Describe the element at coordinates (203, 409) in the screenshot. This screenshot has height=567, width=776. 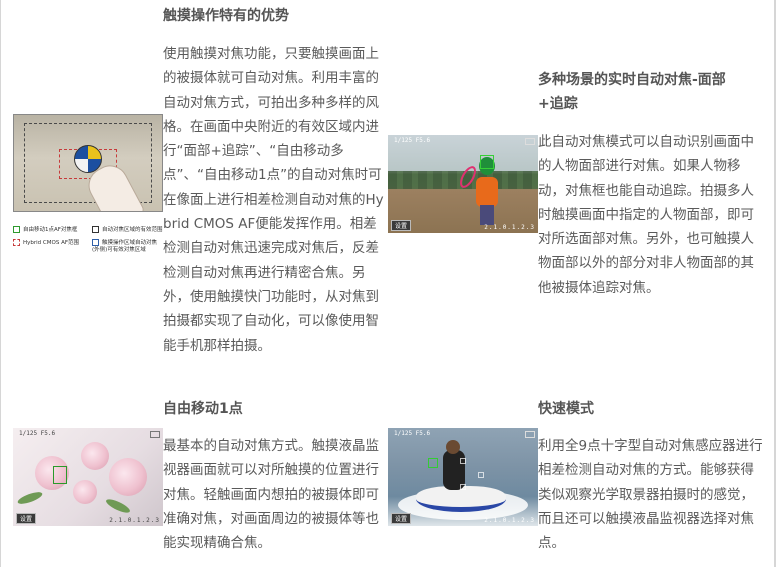
I see `section-title-single-point: 自由移动1点` at that location.